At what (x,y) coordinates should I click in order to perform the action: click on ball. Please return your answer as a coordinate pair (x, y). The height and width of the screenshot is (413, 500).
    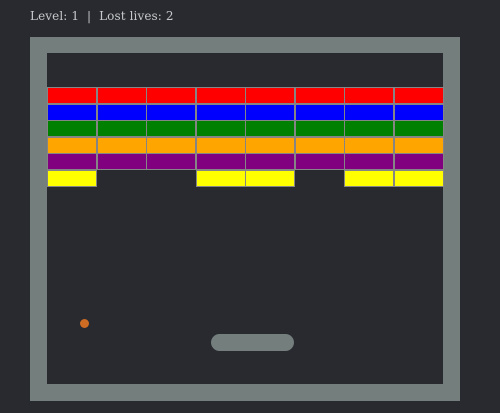
    Looking at the image, I should click on (84, 323).